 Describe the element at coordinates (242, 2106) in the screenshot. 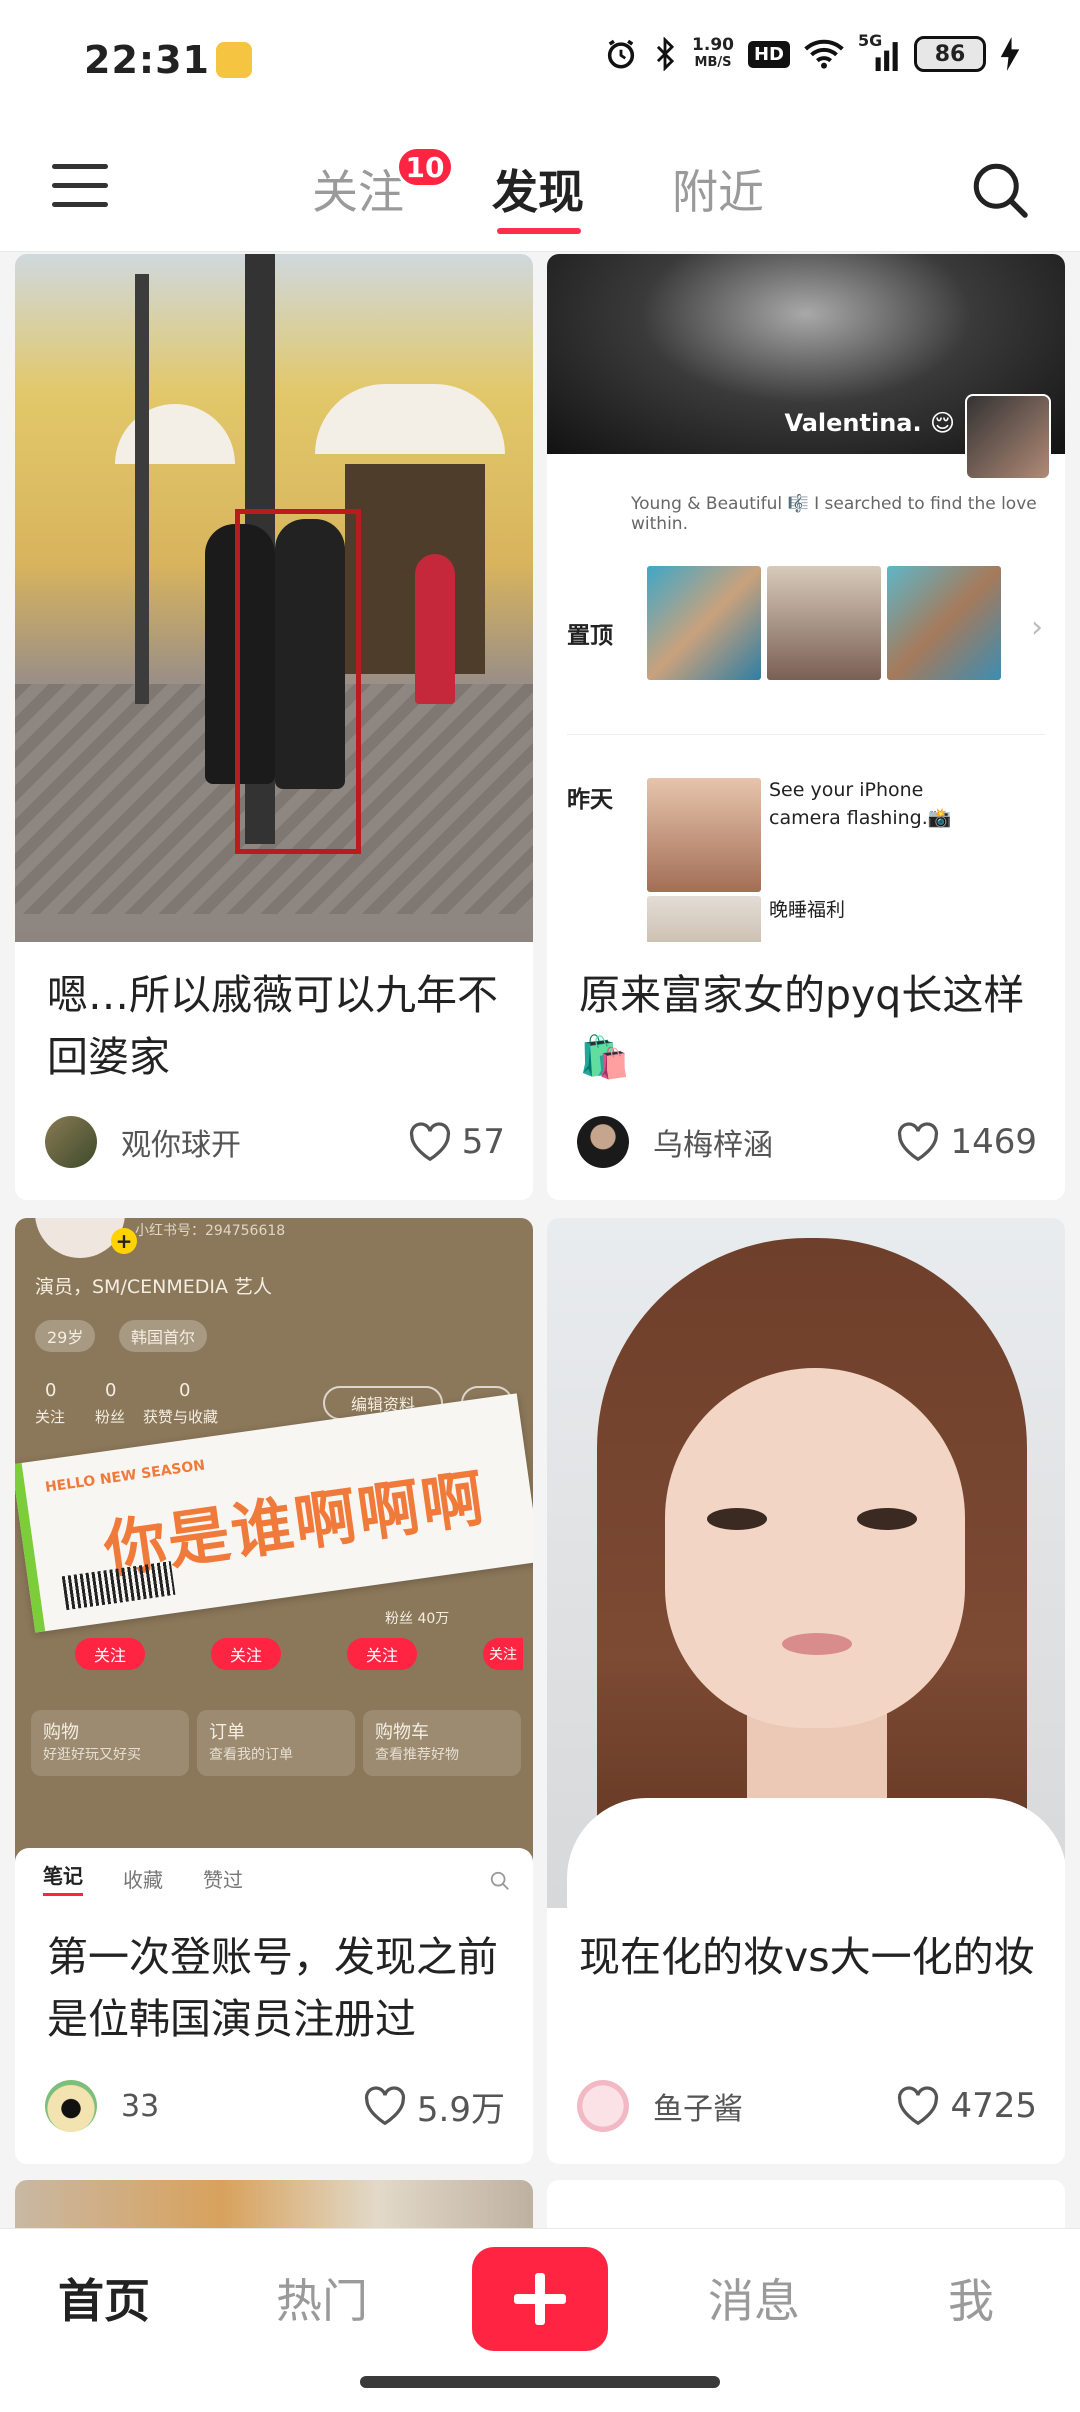

I see `author-name: 33` at that location.